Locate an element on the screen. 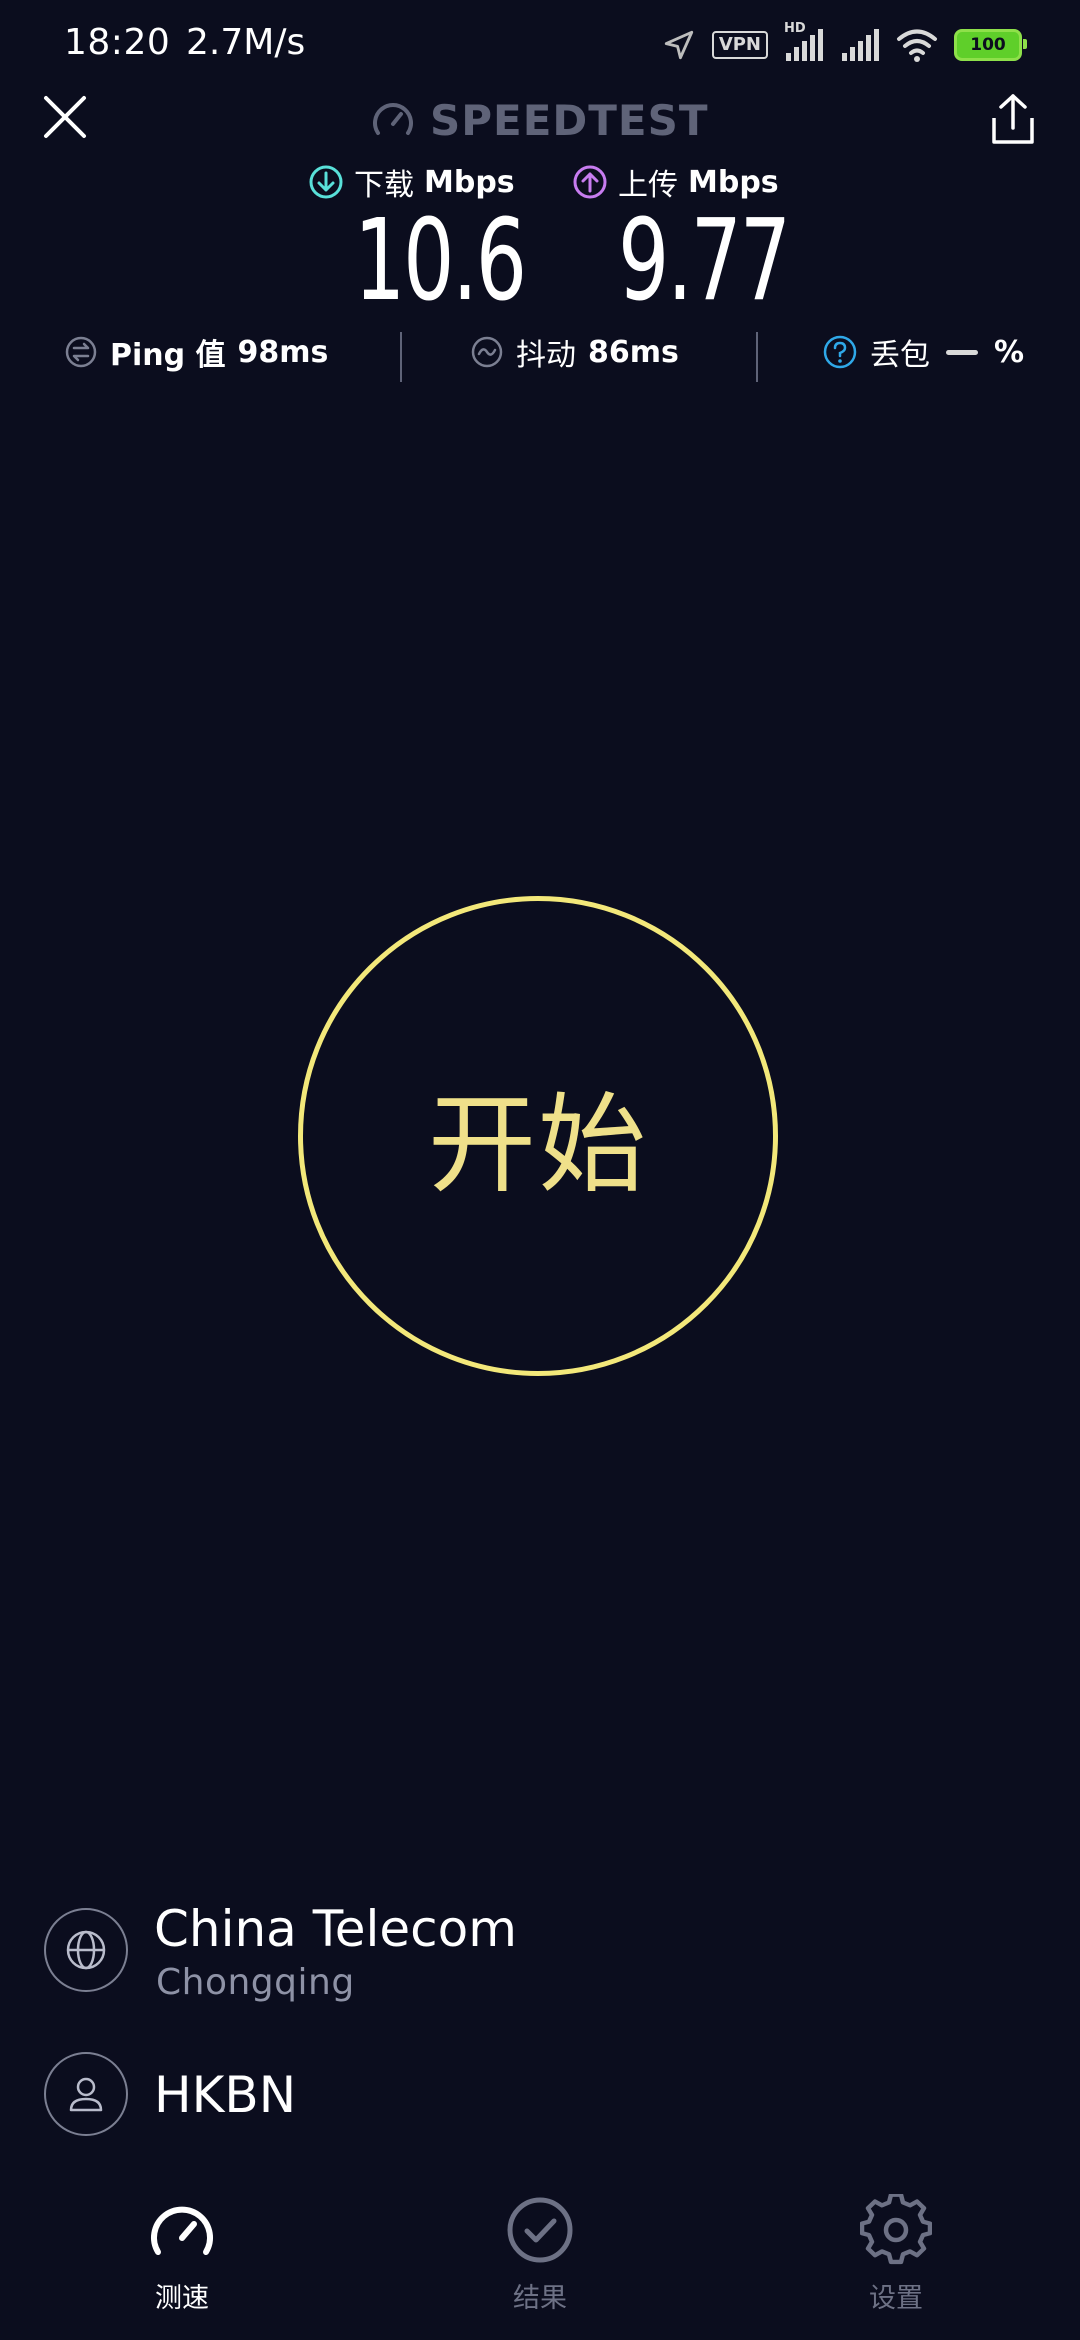  download-value: 10.6 is located at coordinates (440, 261).